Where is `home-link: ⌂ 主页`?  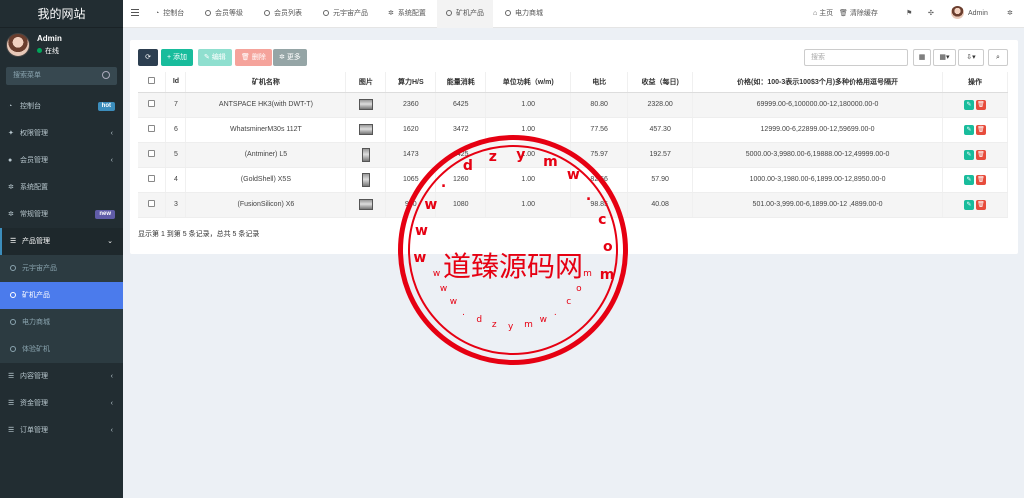
home-link: ⌂ 主页 is located at coordinates (823, 14).